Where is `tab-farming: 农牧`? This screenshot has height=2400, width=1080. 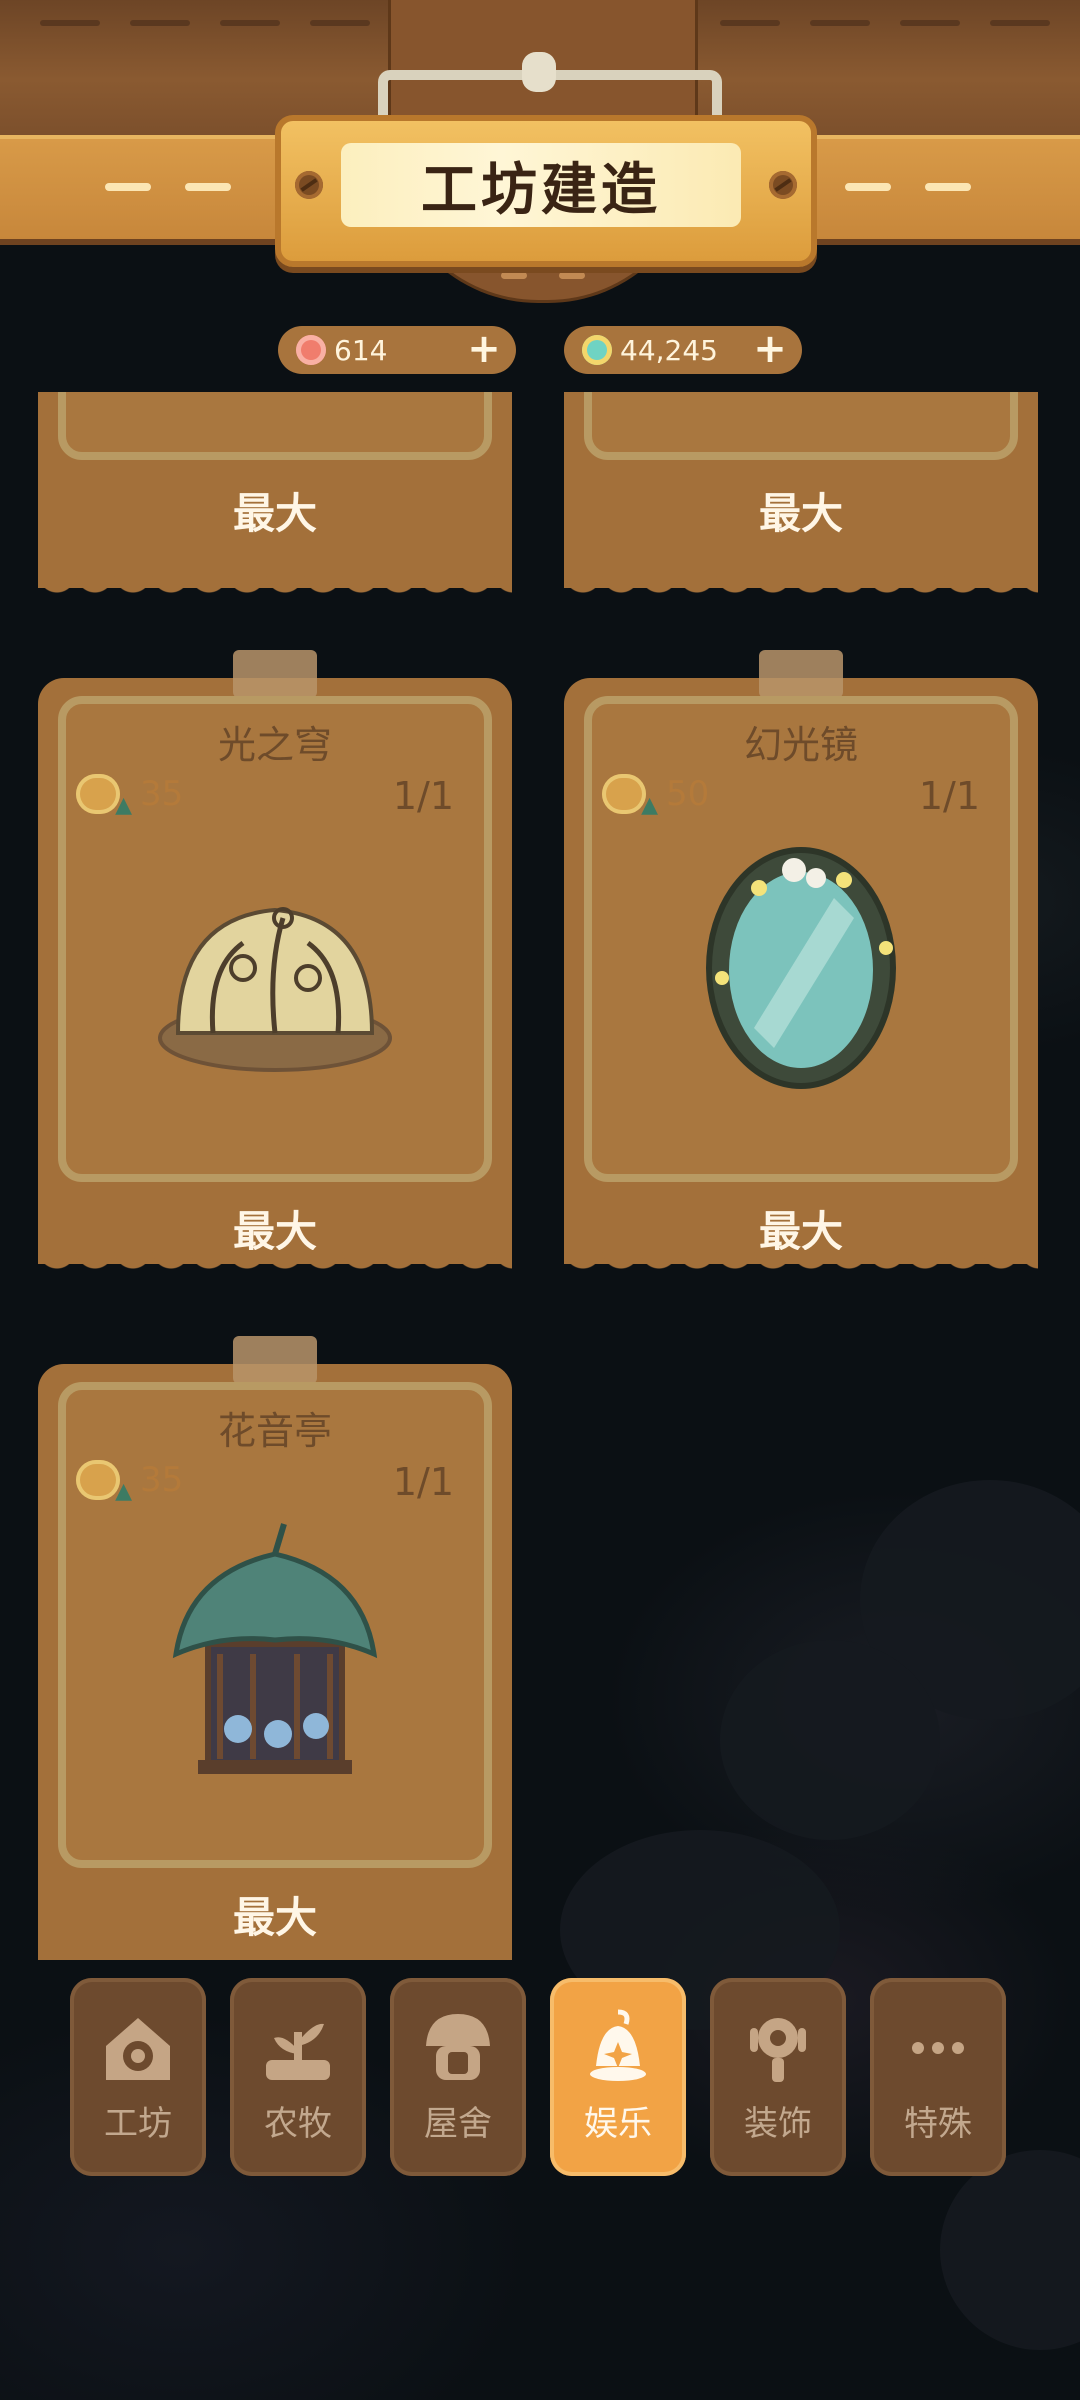
tab-farming: 农牧 is located at coordinates (298, 2077).